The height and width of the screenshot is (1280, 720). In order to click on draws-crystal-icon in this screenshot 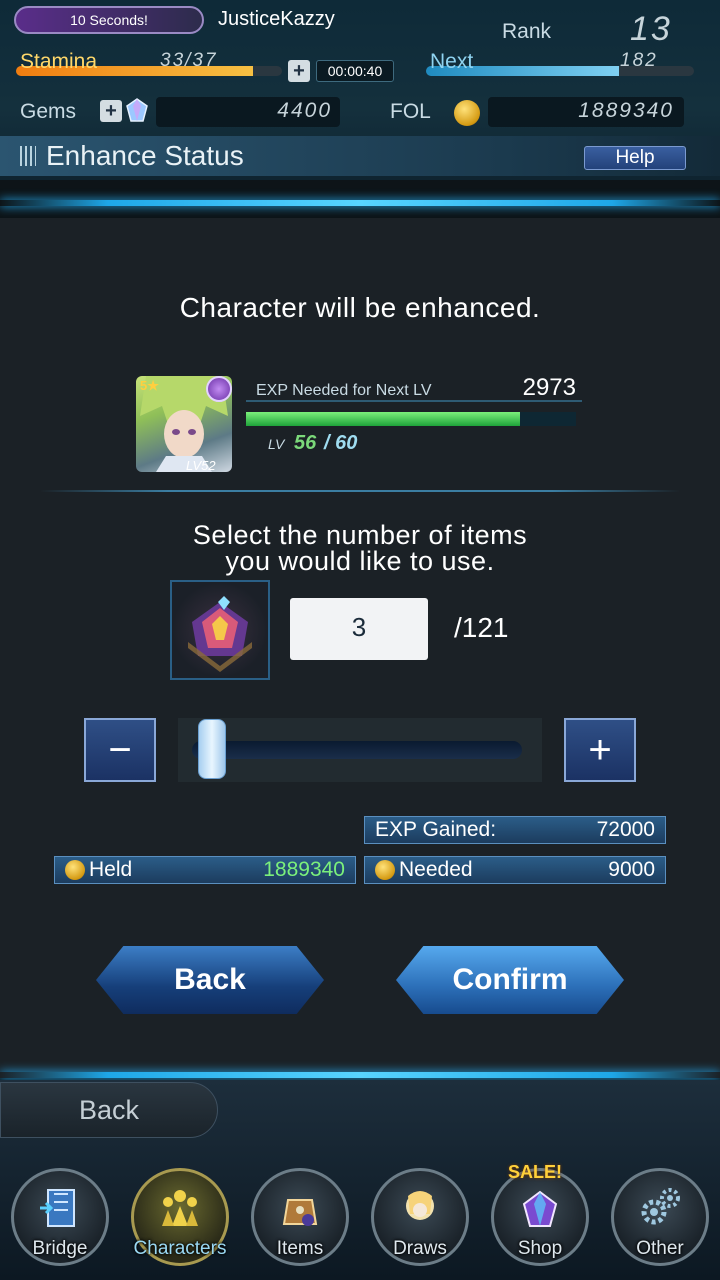, I will do `click(420, 1205)`.